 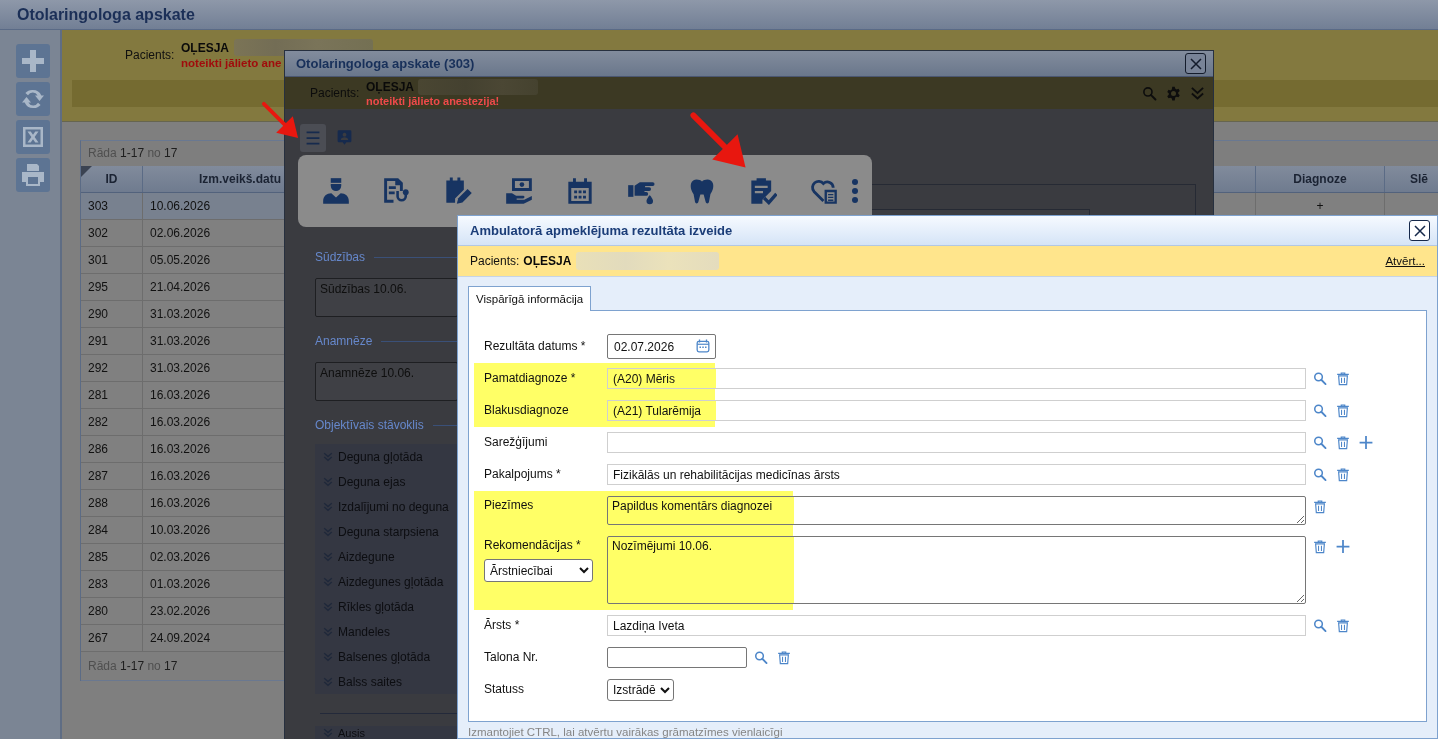 I want to click on add-button, so click(x=33, y=61).